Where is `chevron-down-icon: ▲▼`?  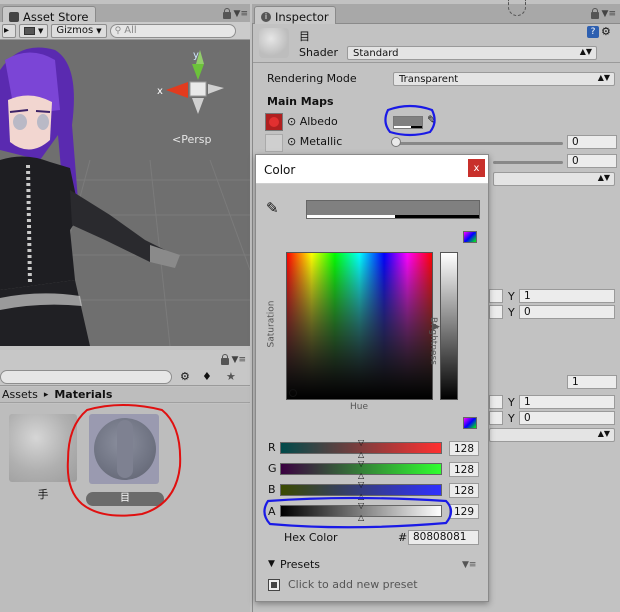 chevron-down-icon: ▲▼ is located at coordinates (585, 51).